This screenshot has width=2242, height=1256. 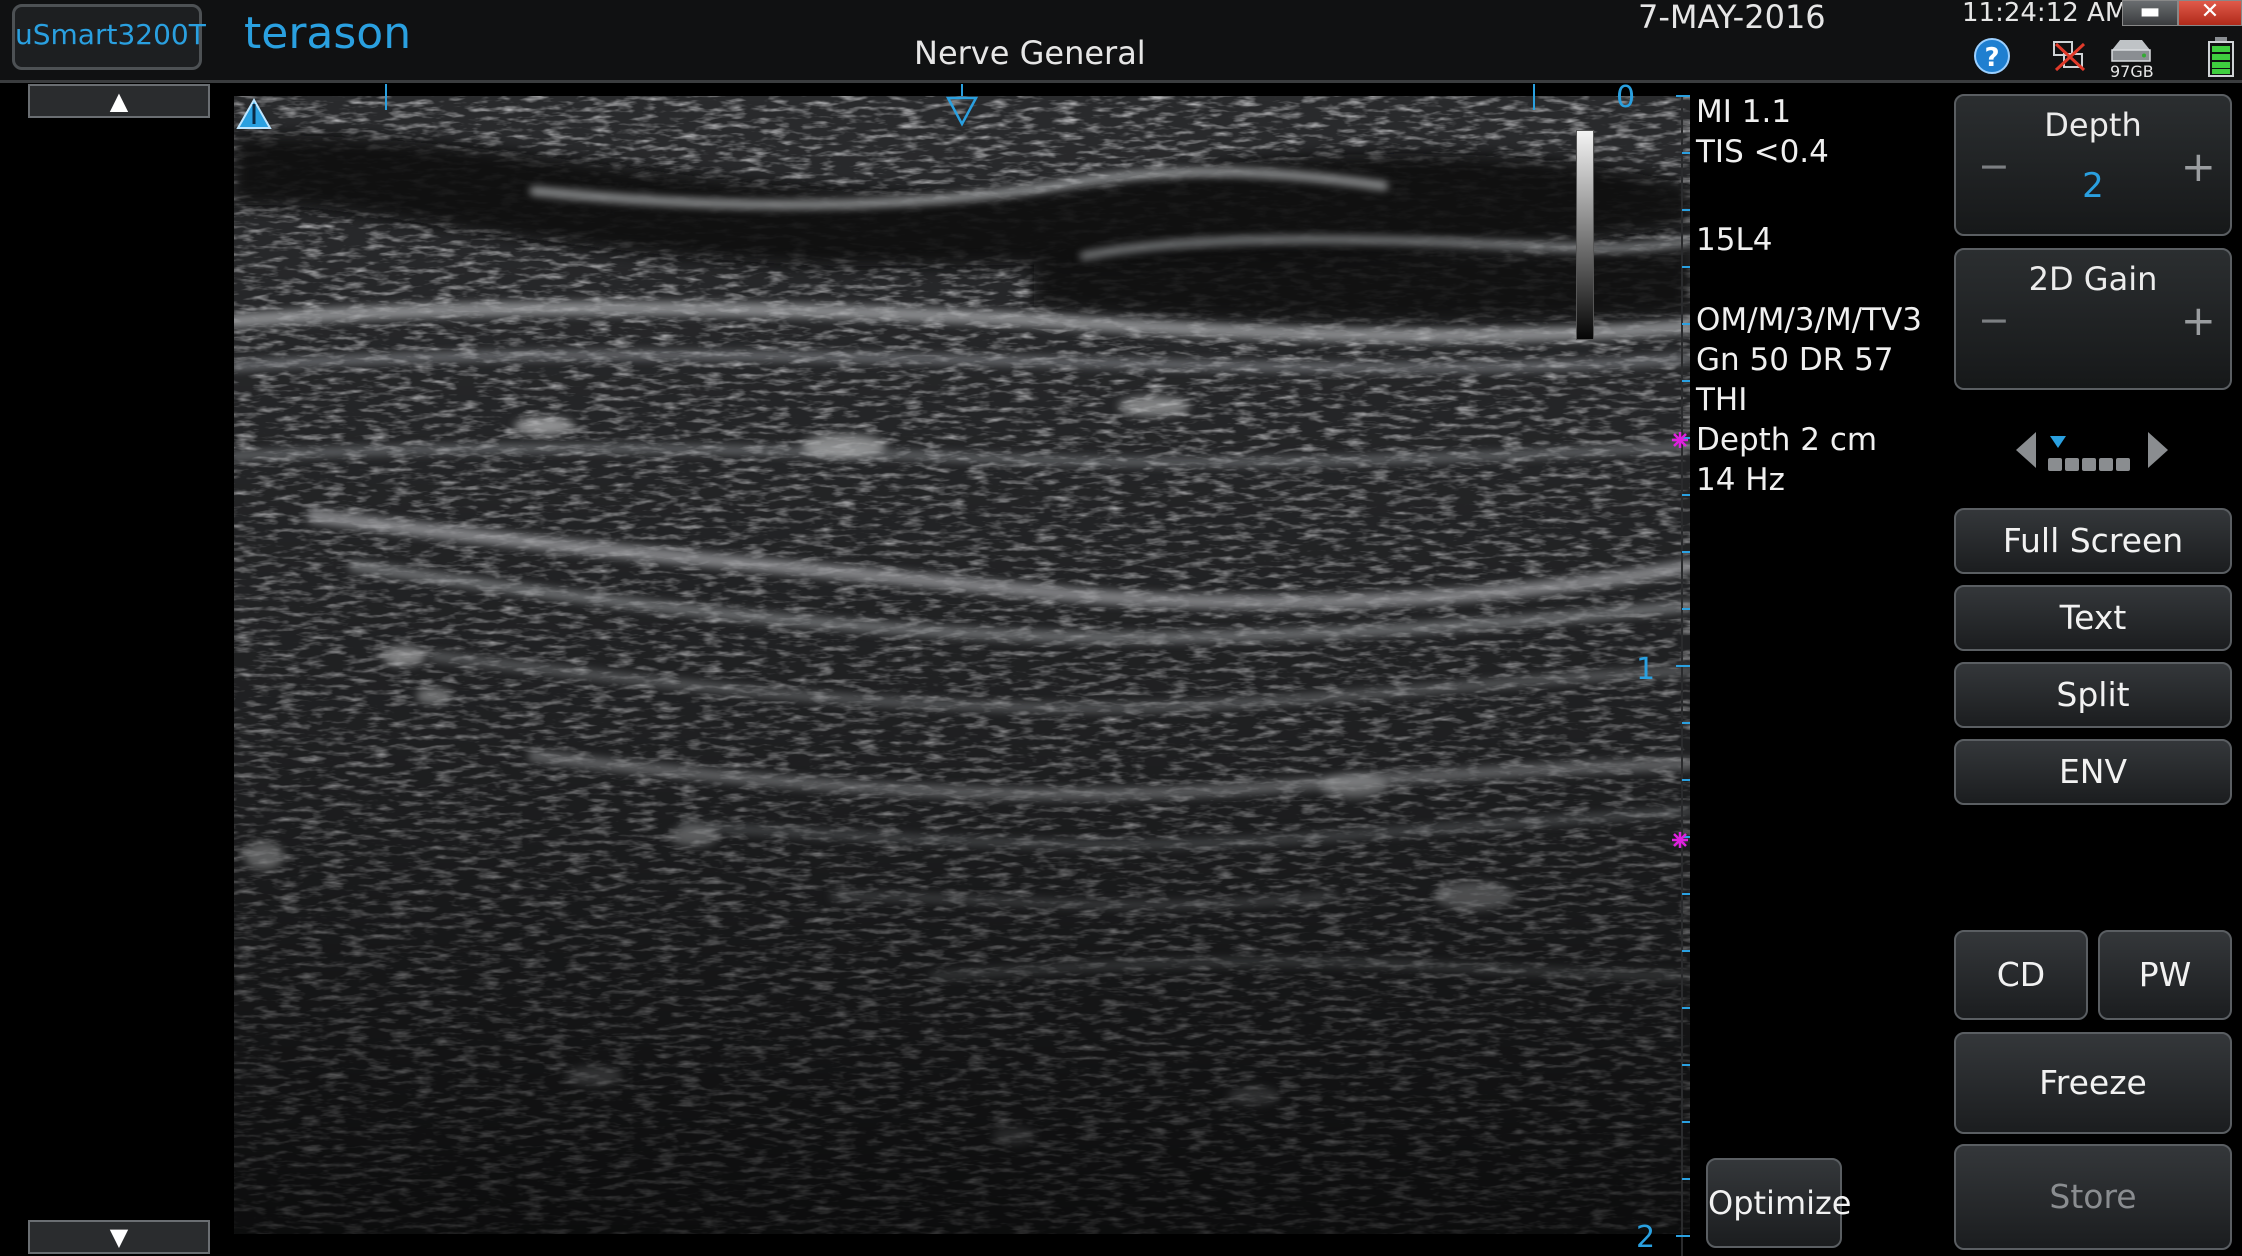 What do you see at coordinates (2210, 13) in the screenshot?
I see `close-button: ✕` at bounding box center [2210, 13].